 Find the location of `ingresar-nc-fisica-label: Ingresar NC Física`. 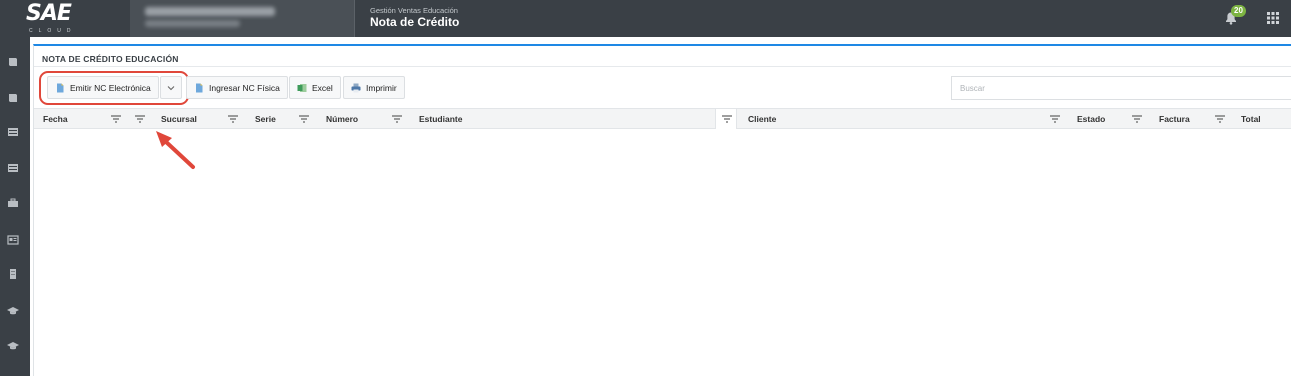

ingresar-nc-fisica-label: Ingresar NC Física is located at coordinates (244, 87).